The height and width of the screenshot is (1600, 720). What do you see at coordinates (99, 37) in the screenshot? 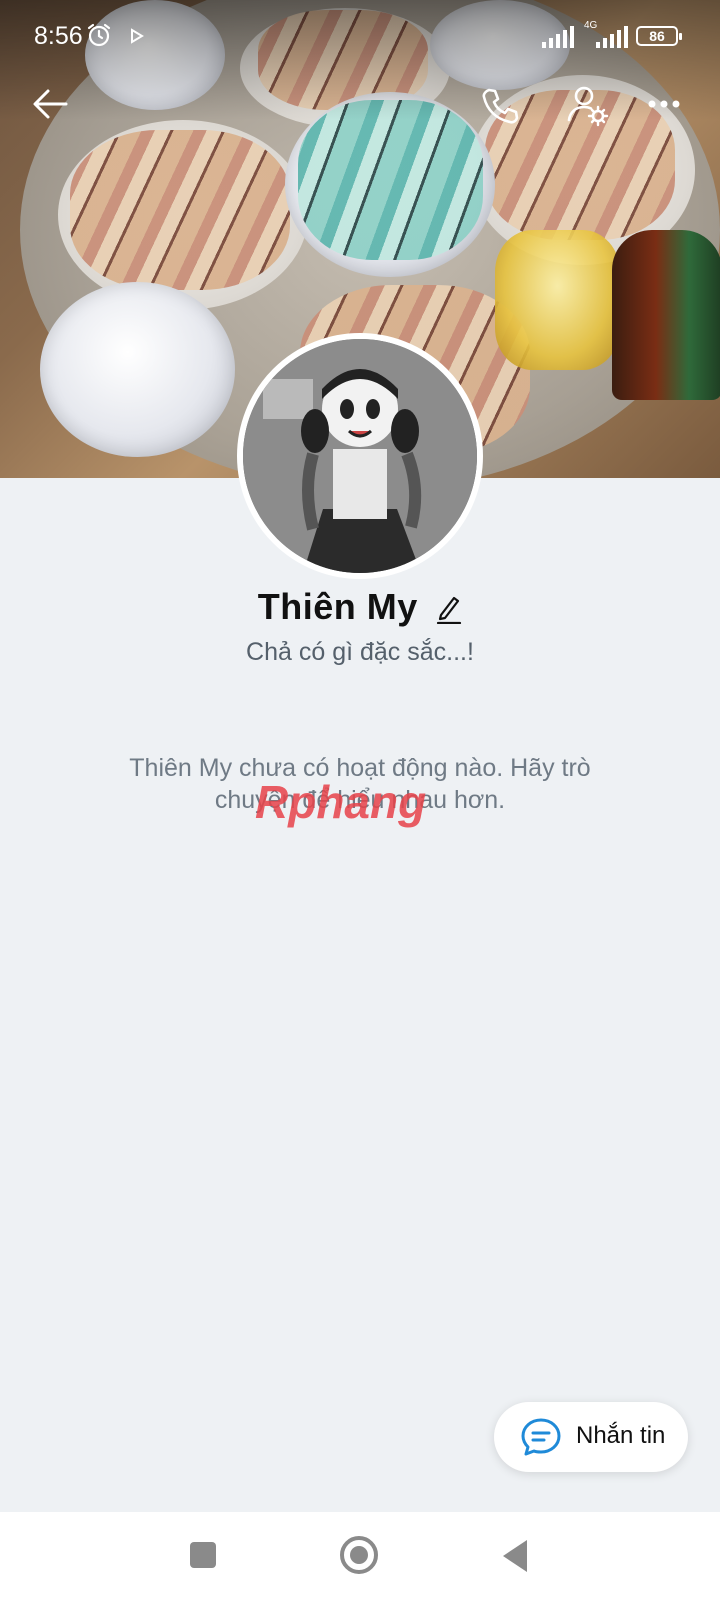
I see `alarm-icon` at bounding box center [99, 37].